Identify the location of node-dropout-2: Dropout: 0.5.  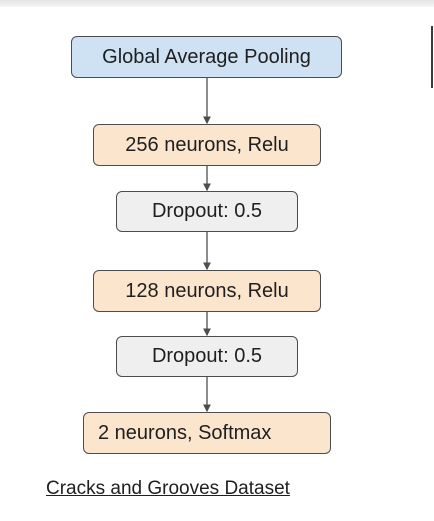
(207, 356).